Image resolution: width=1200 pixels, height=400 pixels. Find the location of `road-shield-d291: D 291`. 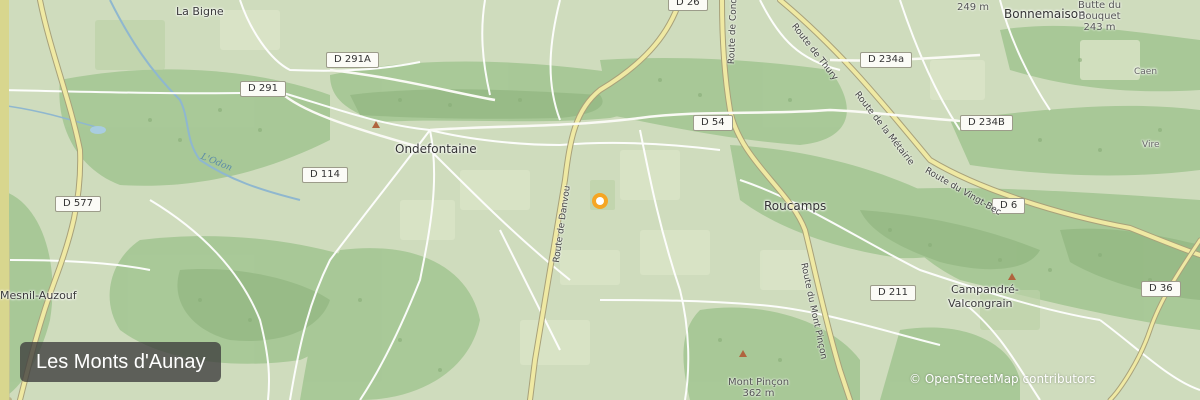

road-shield-d291: D 291 is located at coordinates (263, 89).